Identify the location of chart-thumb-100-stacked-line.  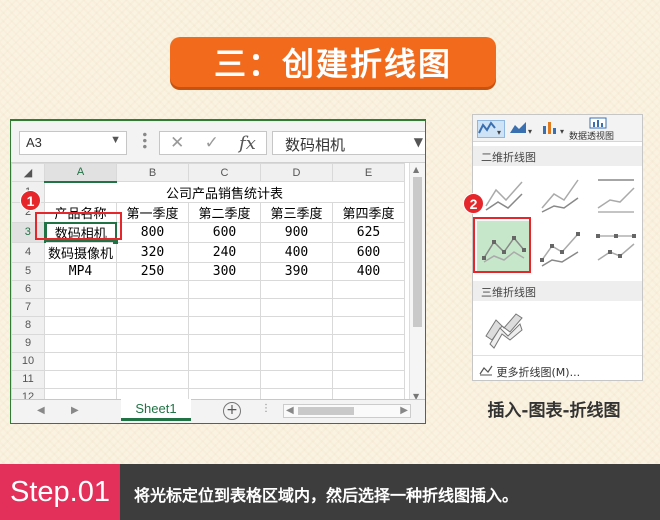
(615, 193).